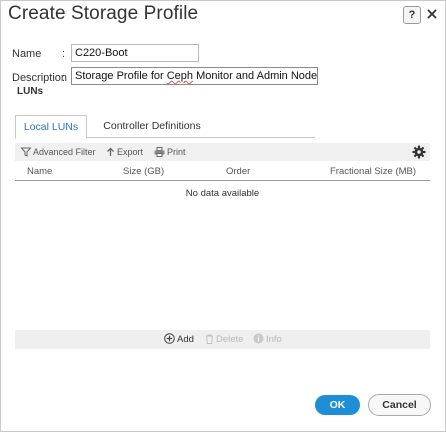 Image resolution: width=446 pixels, height=432 pixels. What do you see at coordinates (169, 338) in the screenshot?
I see `add-icon` at bounding box center [169, 338].